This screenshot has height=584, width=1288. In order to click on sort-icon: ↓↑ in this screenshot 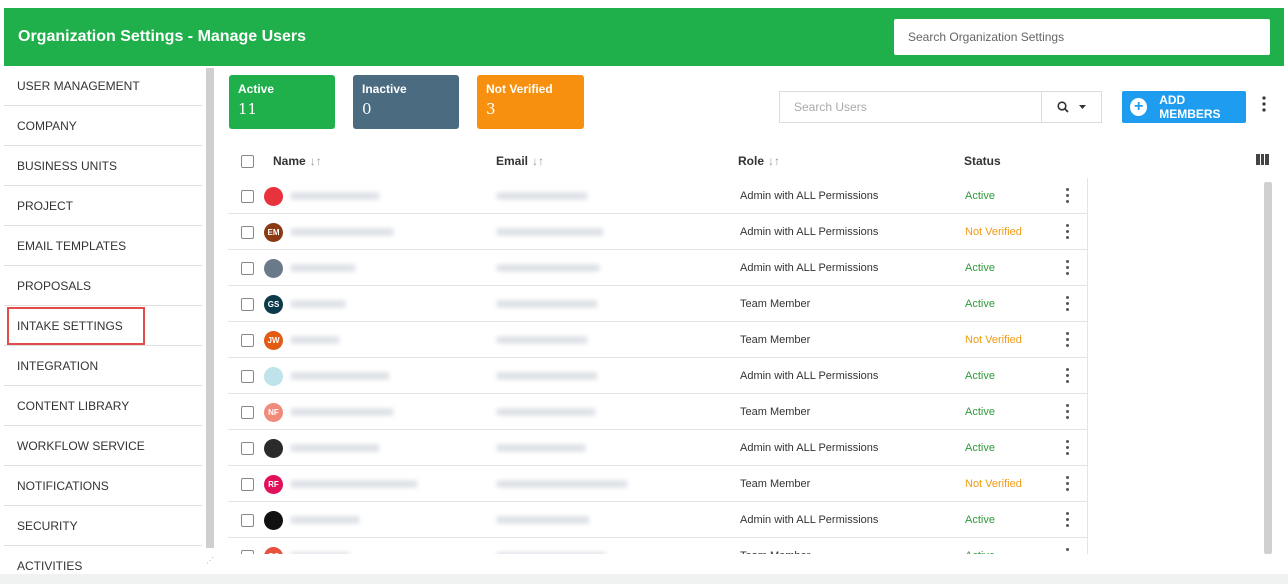, I will do `click(315, 161)`.